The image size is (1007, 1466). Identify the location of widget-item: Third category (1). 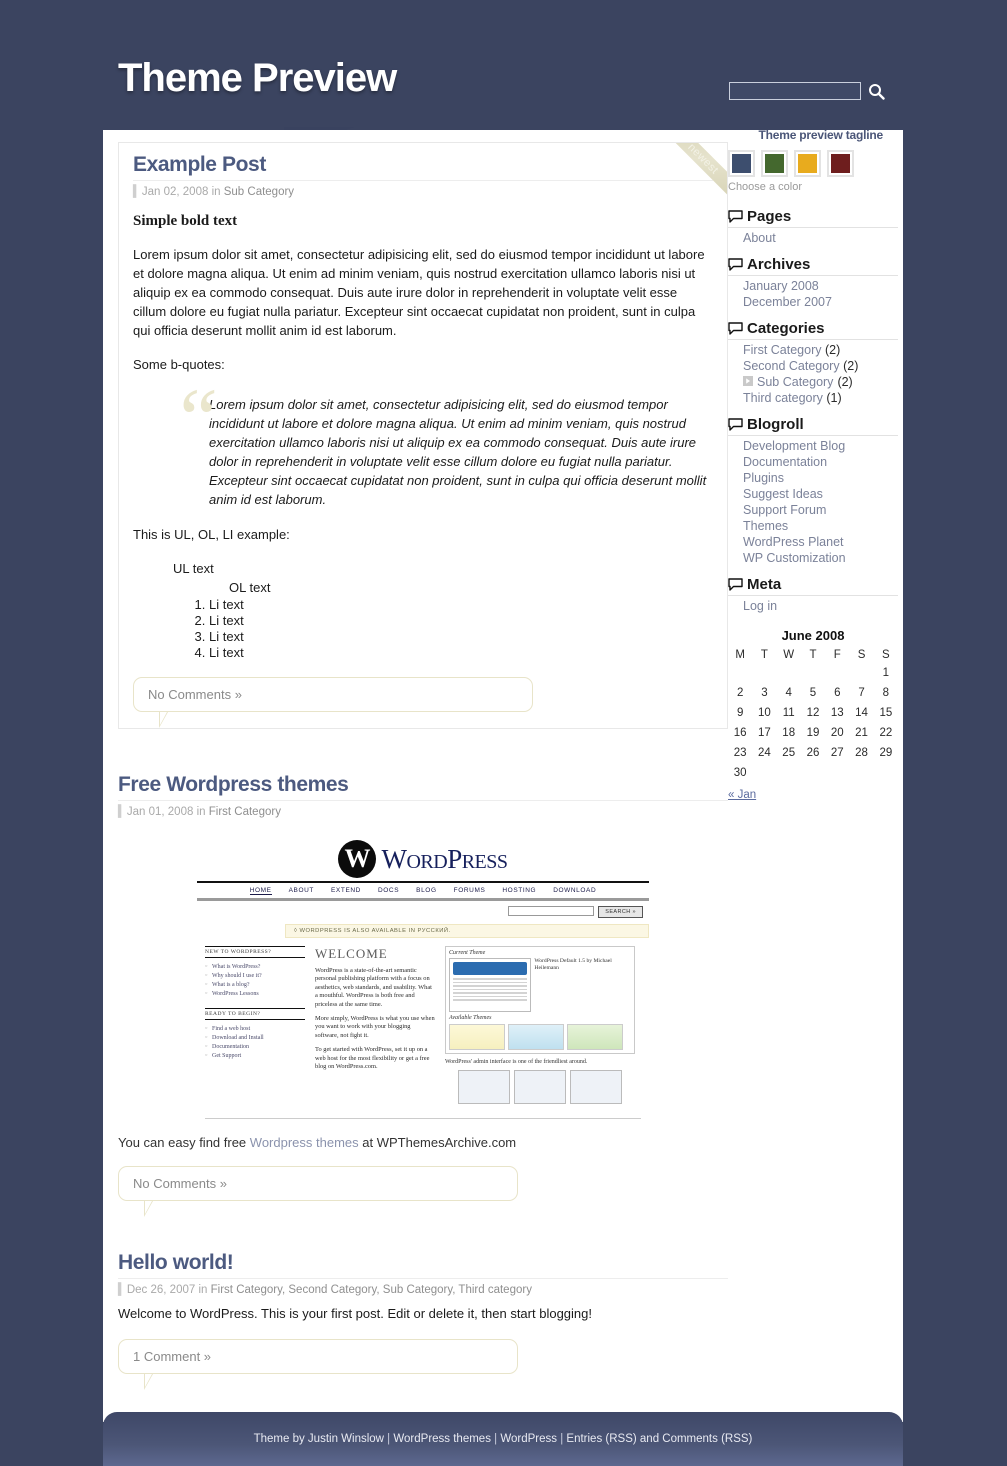
(813, 398).